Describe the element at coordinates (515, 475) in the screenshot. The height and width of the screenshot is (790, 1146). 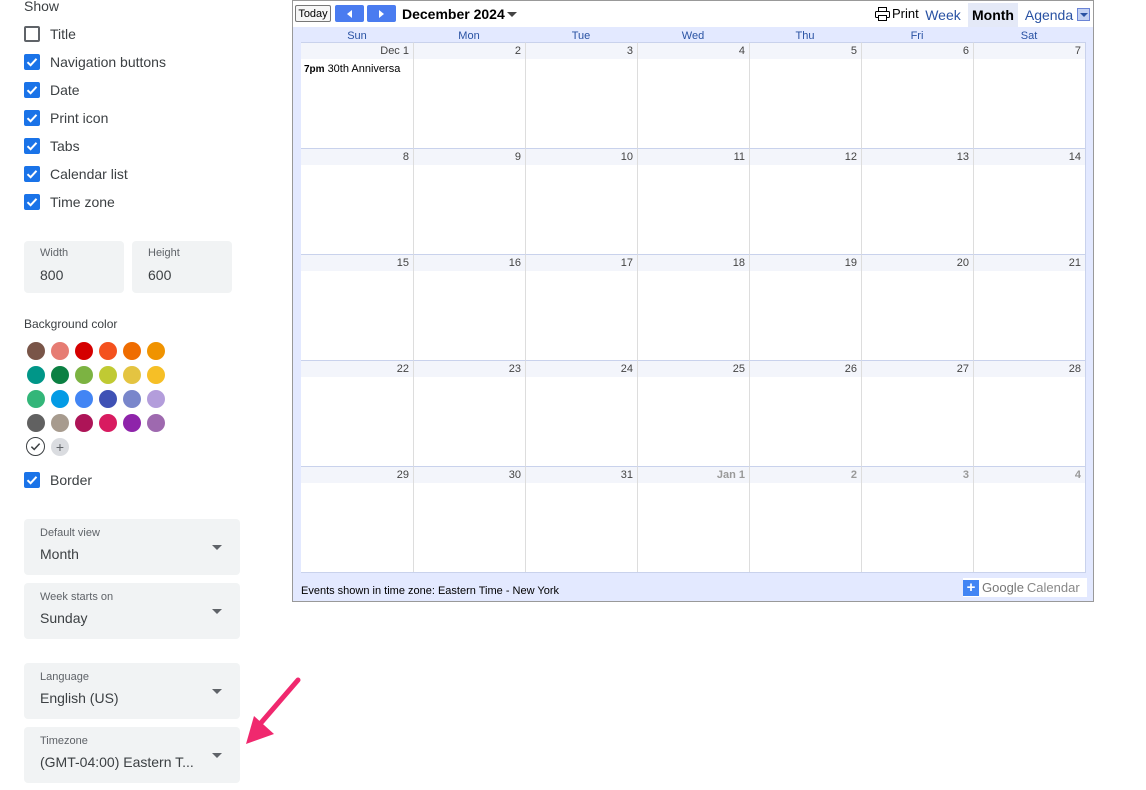
I see `day-number: 30` at that location.